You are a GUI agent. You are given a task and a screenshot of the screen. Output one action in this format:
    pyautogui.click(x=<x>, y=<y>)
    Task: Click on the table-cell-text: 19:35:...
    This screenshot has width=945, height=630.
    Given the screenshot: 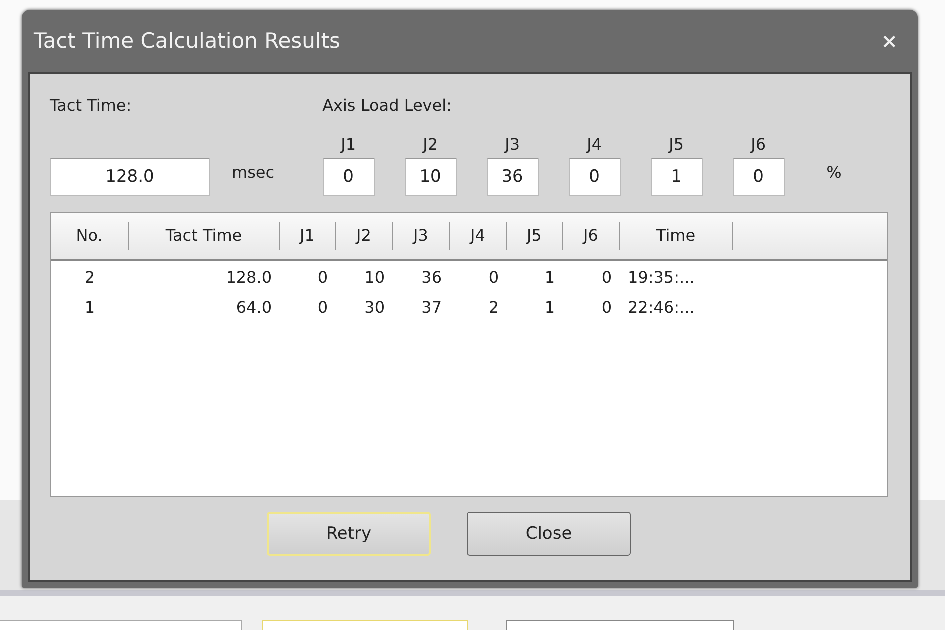 What is the action you would take?
    pyautogui.click(x=661, y=277)
    